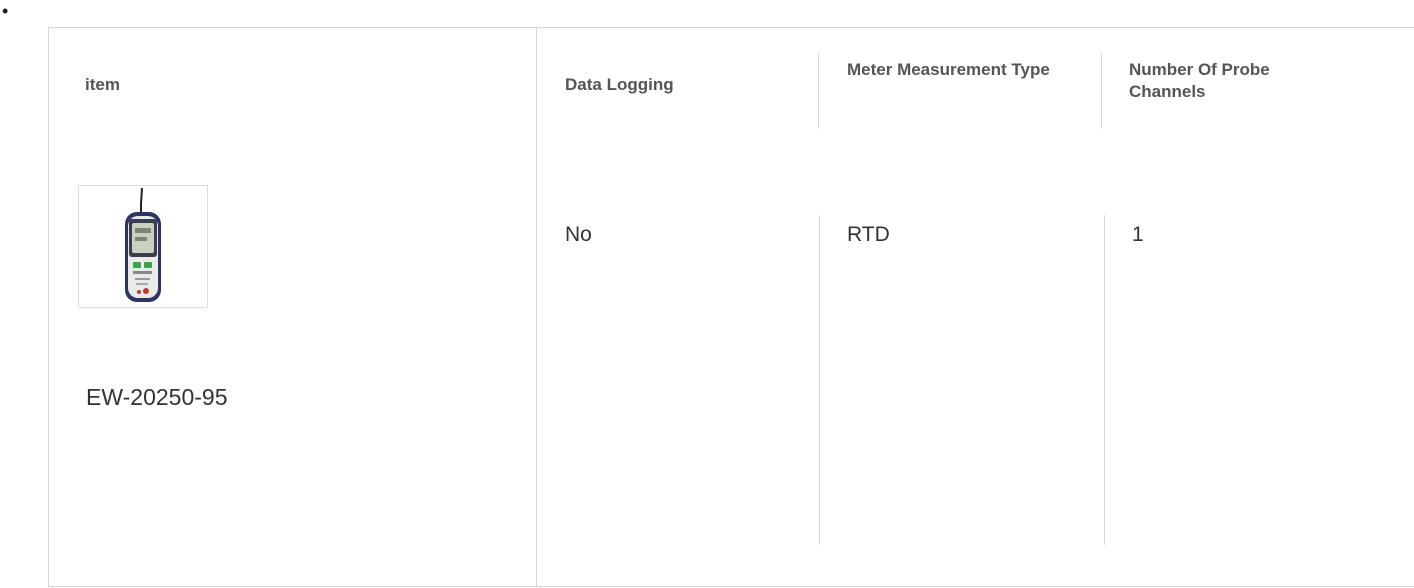  I want to click on cell-data-logging: No, so click(578, 234).